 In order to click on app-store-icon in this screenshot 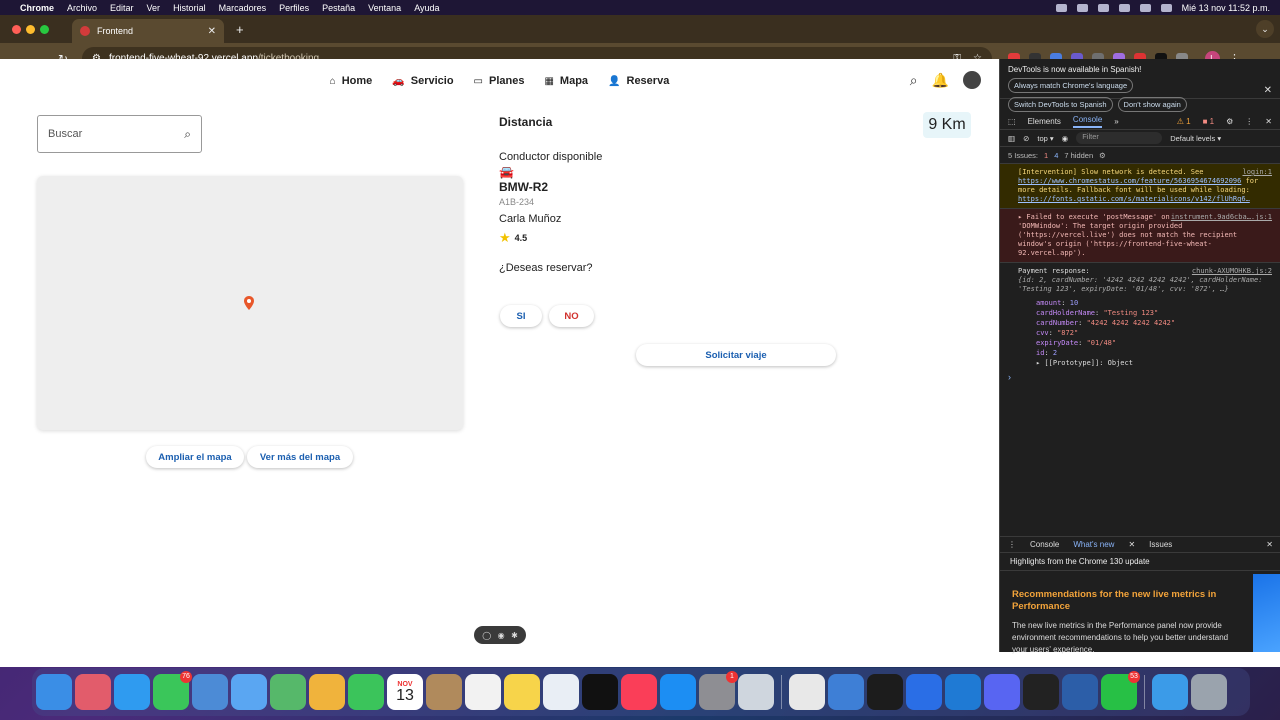, I will do `click(678, 692)`.